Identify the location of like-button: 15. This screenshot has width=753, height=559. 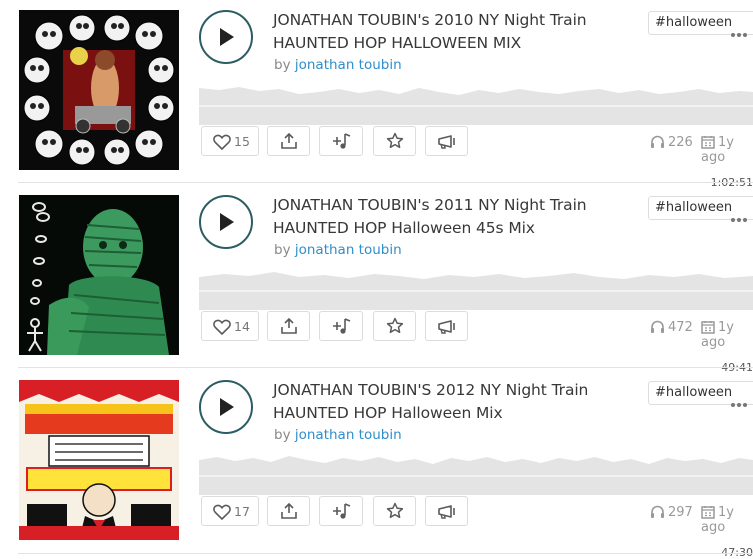
(230, 141).